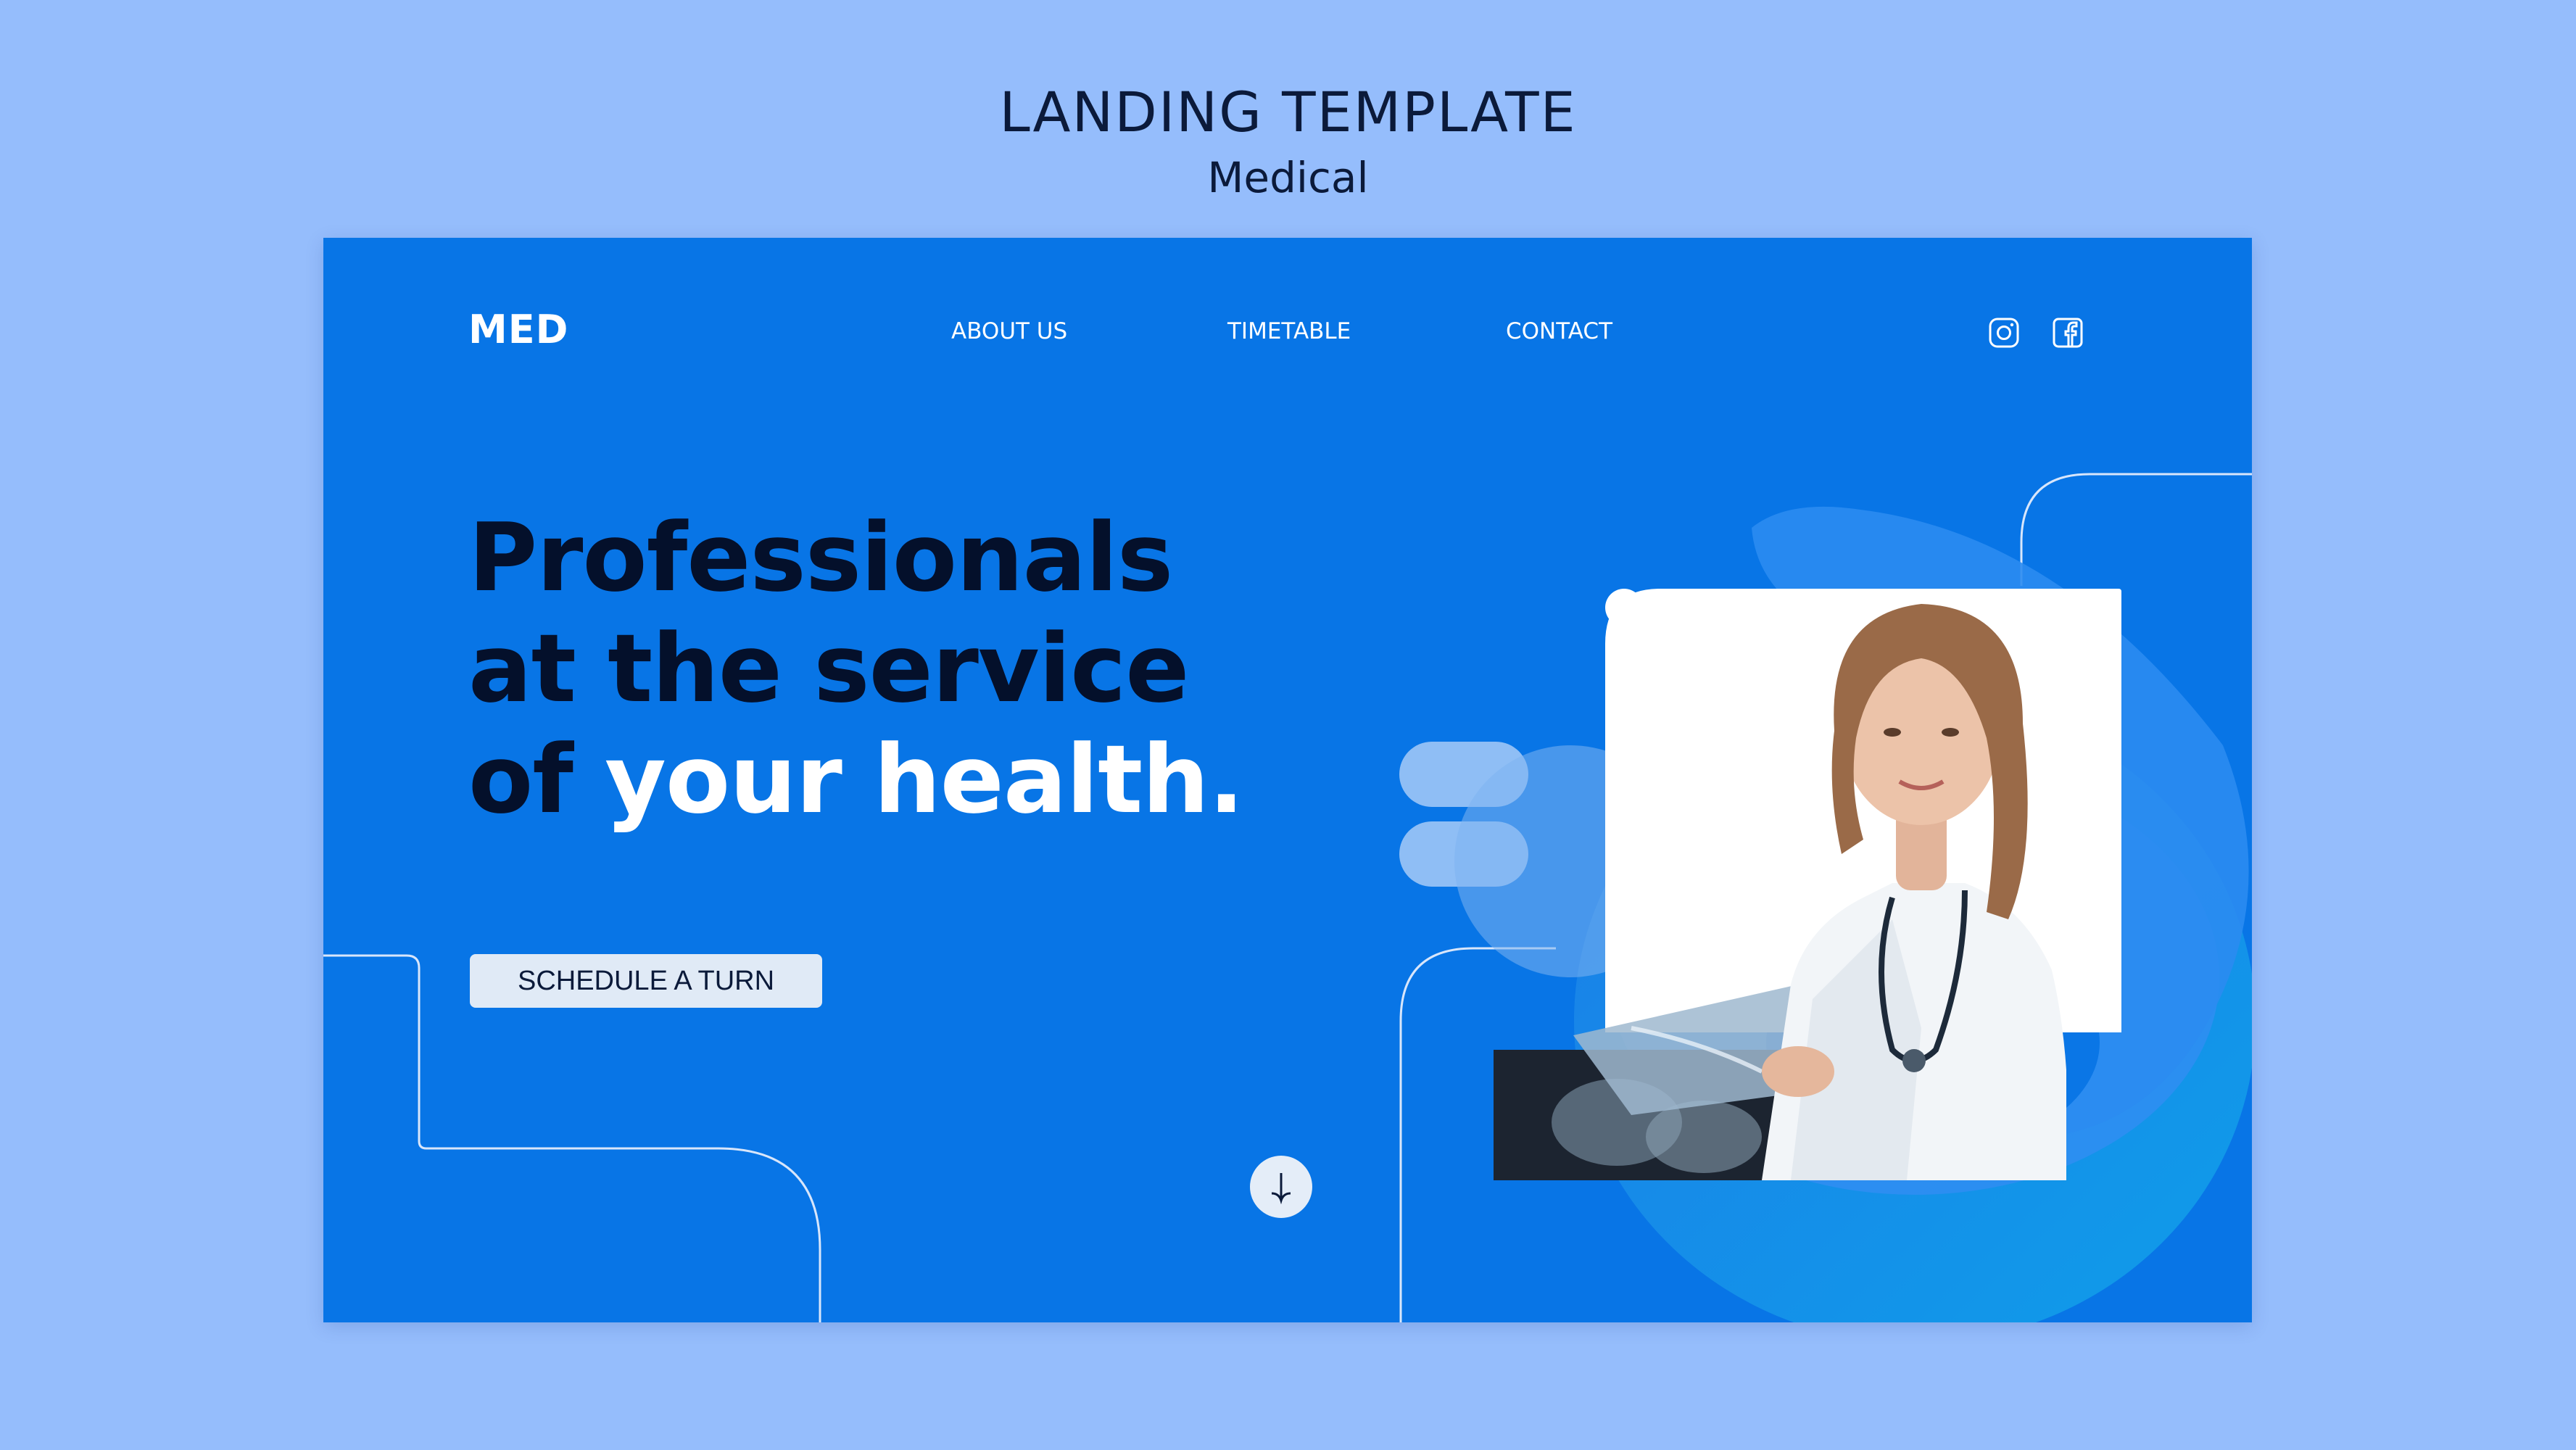 The height and width of the screenshot is (1450, 2576). I want to click on instagram-icon, so click(2004, 333).